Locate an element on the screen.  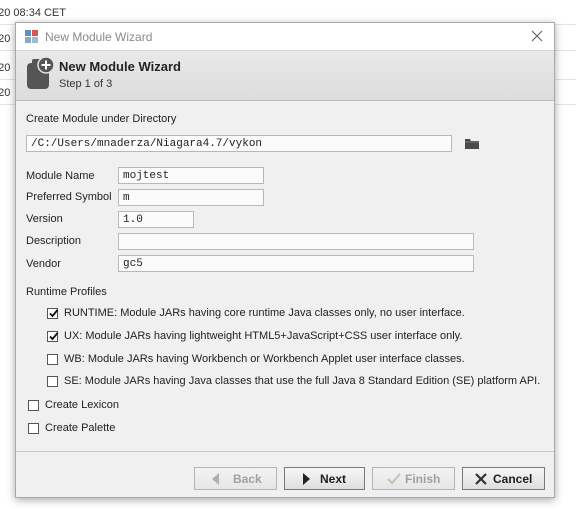
wizard-header: New Module Wizard Step 1 of 3 is located at coordinates (285, 76).